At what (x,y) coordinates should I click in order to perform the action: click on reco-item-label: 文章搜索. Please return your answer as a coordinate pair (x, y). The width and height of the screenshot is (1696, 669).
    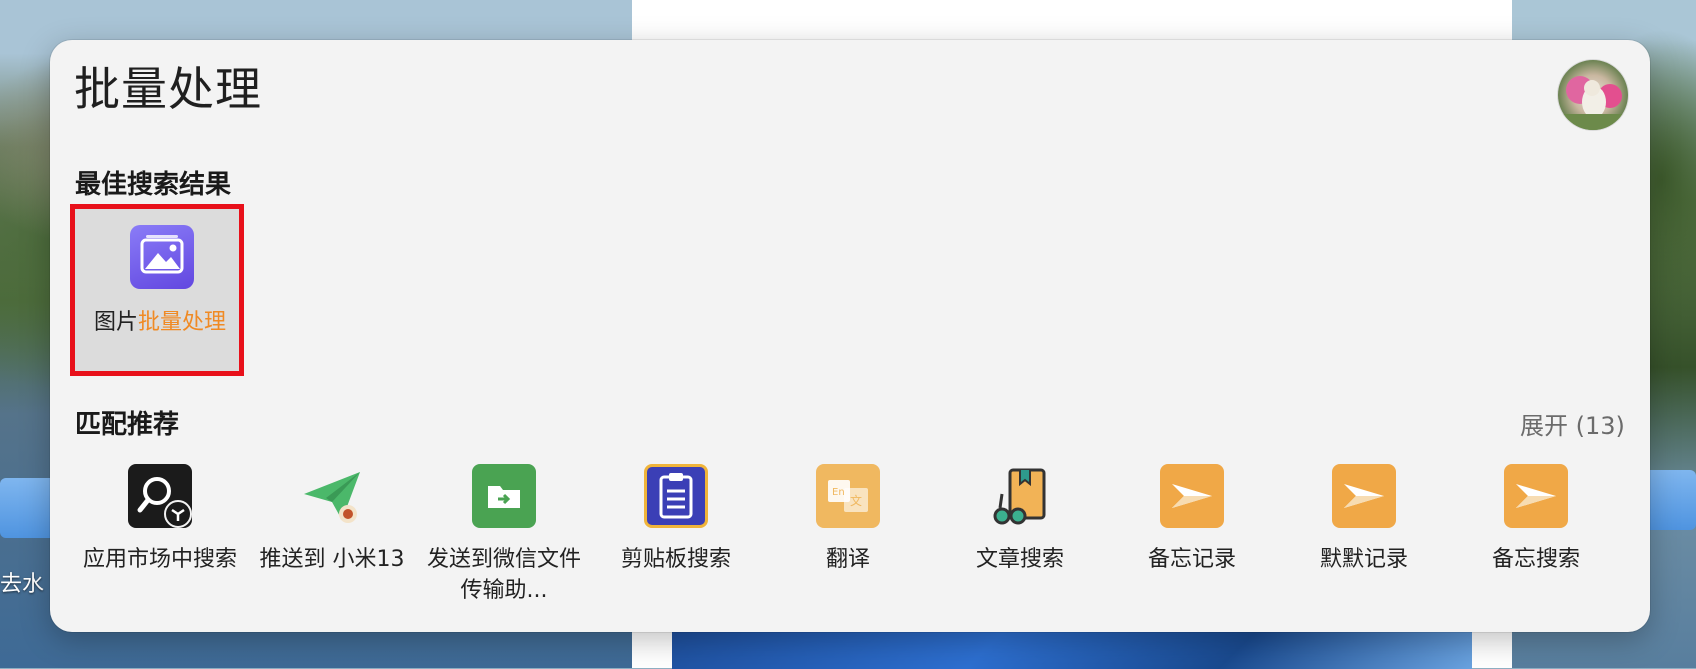
    Looking at the image, I should click on (1019, 559).